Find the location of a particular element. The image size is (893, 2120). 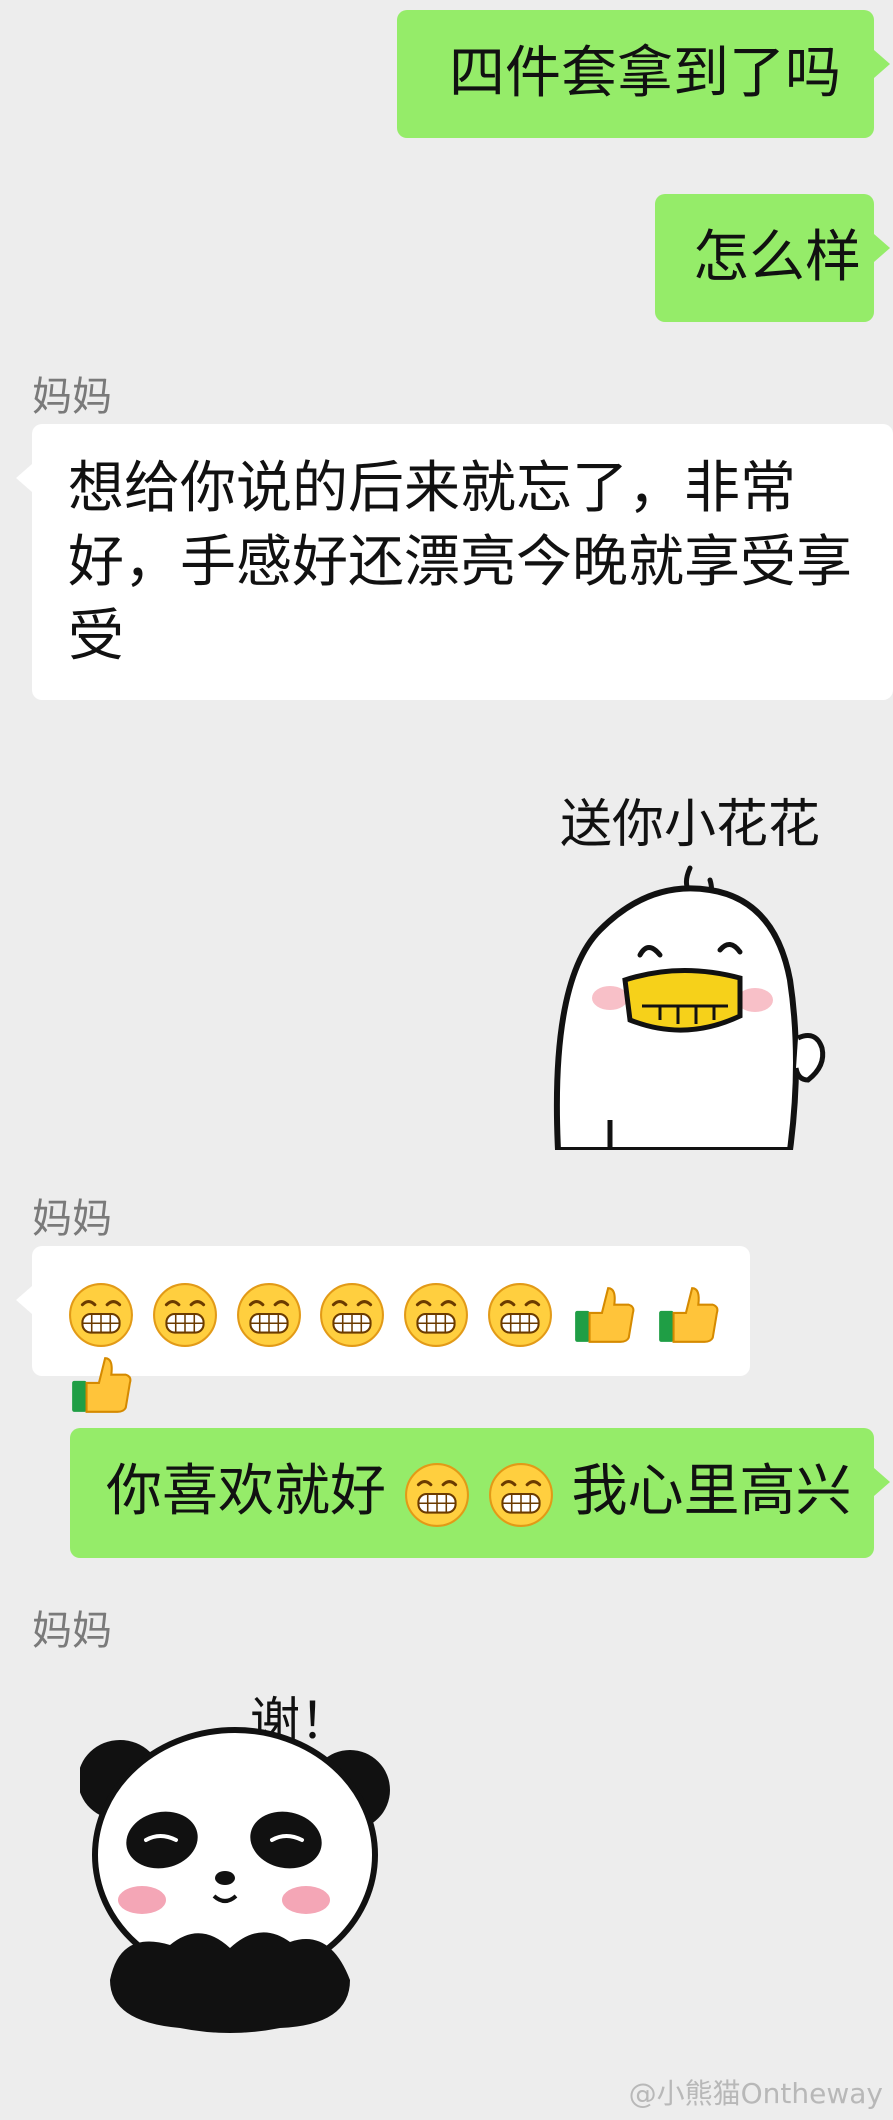

sticker-message: 送你小花花 is located at coordinates (710, 966).